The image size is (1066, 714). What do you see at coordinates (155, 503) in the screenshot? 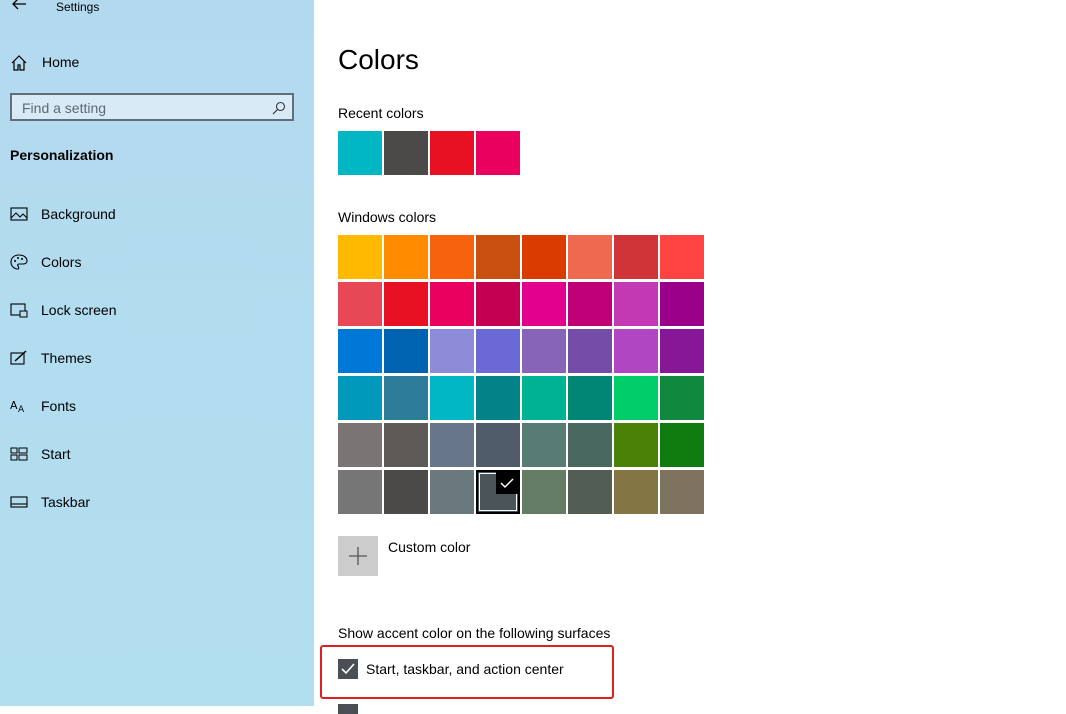
I see `sidebar-item-taskbar: Taskbar` at bounding box center [155, 503].